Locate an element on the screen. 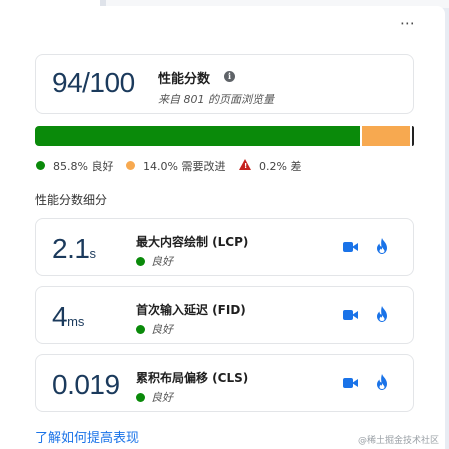  distribution-good-segment is located at coordinates (197, 136).